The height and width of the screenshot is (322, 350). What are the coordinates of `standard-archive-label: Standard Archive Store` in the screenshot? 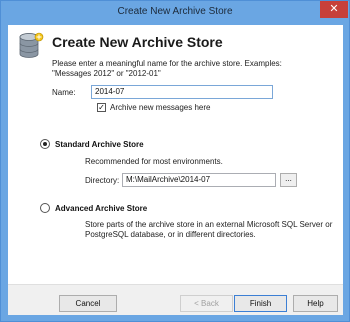 It's located at (99, 144).